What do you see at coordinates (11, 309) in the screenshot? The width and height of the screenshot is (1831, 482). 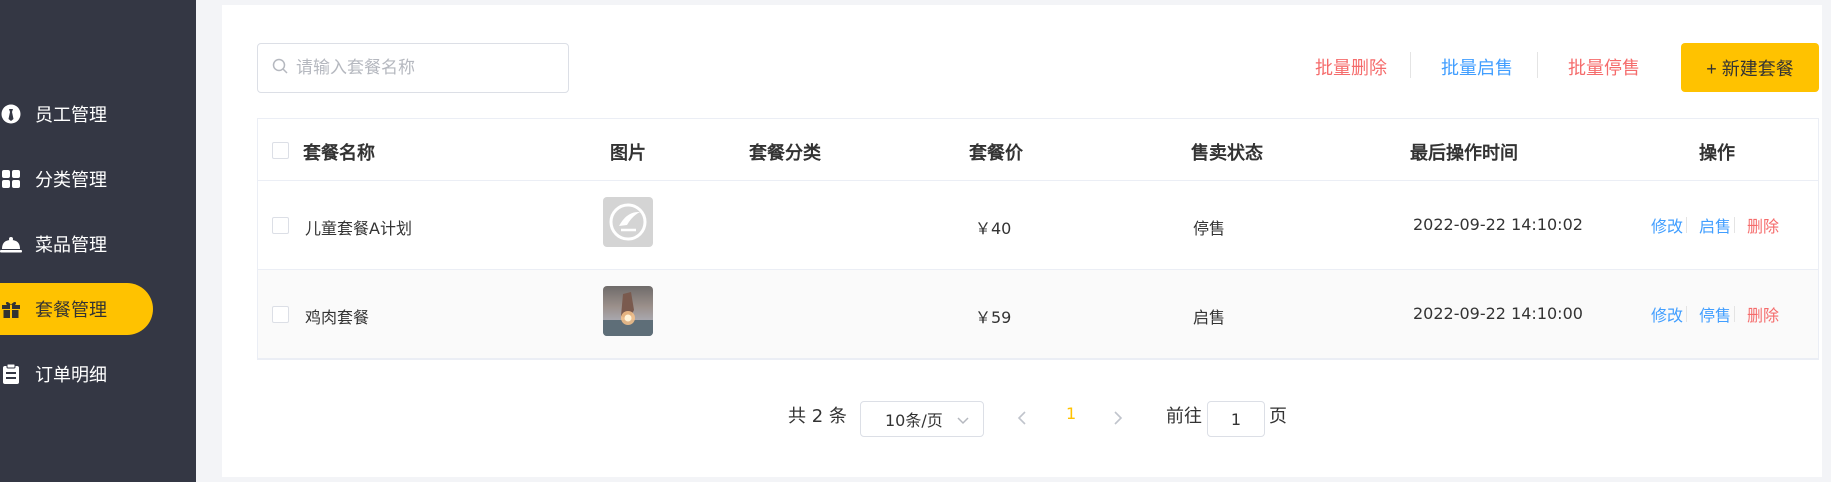 I see `gift-icon` at bounding box center [11, 309].